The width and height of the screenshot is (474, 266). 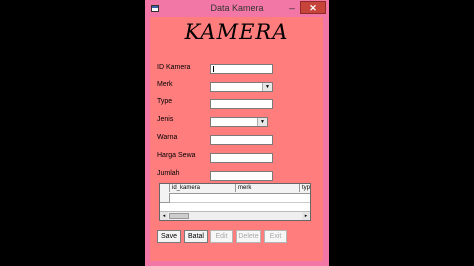 What do you see at coordinates (165, 119) in the screenshot?
I see `label-jenis: Jenis` at bounding box center [165, 119].